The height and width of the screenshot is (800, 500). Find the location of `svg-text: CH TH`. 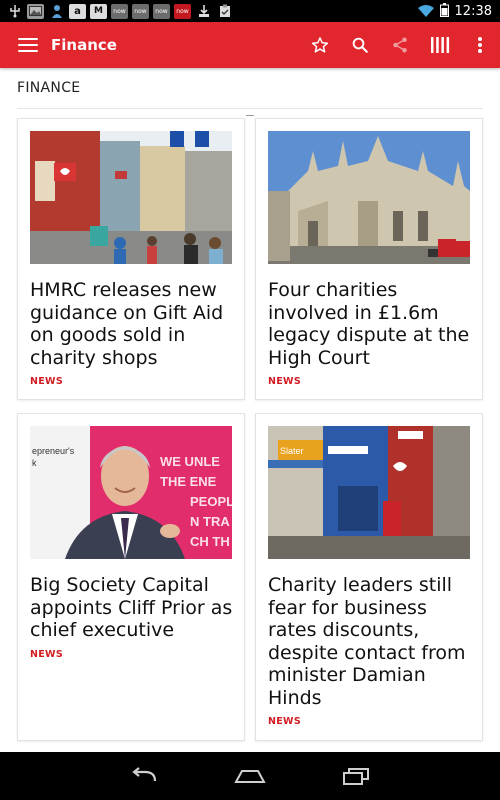

svg-text: CH TH is located at coordinates (210, 541).